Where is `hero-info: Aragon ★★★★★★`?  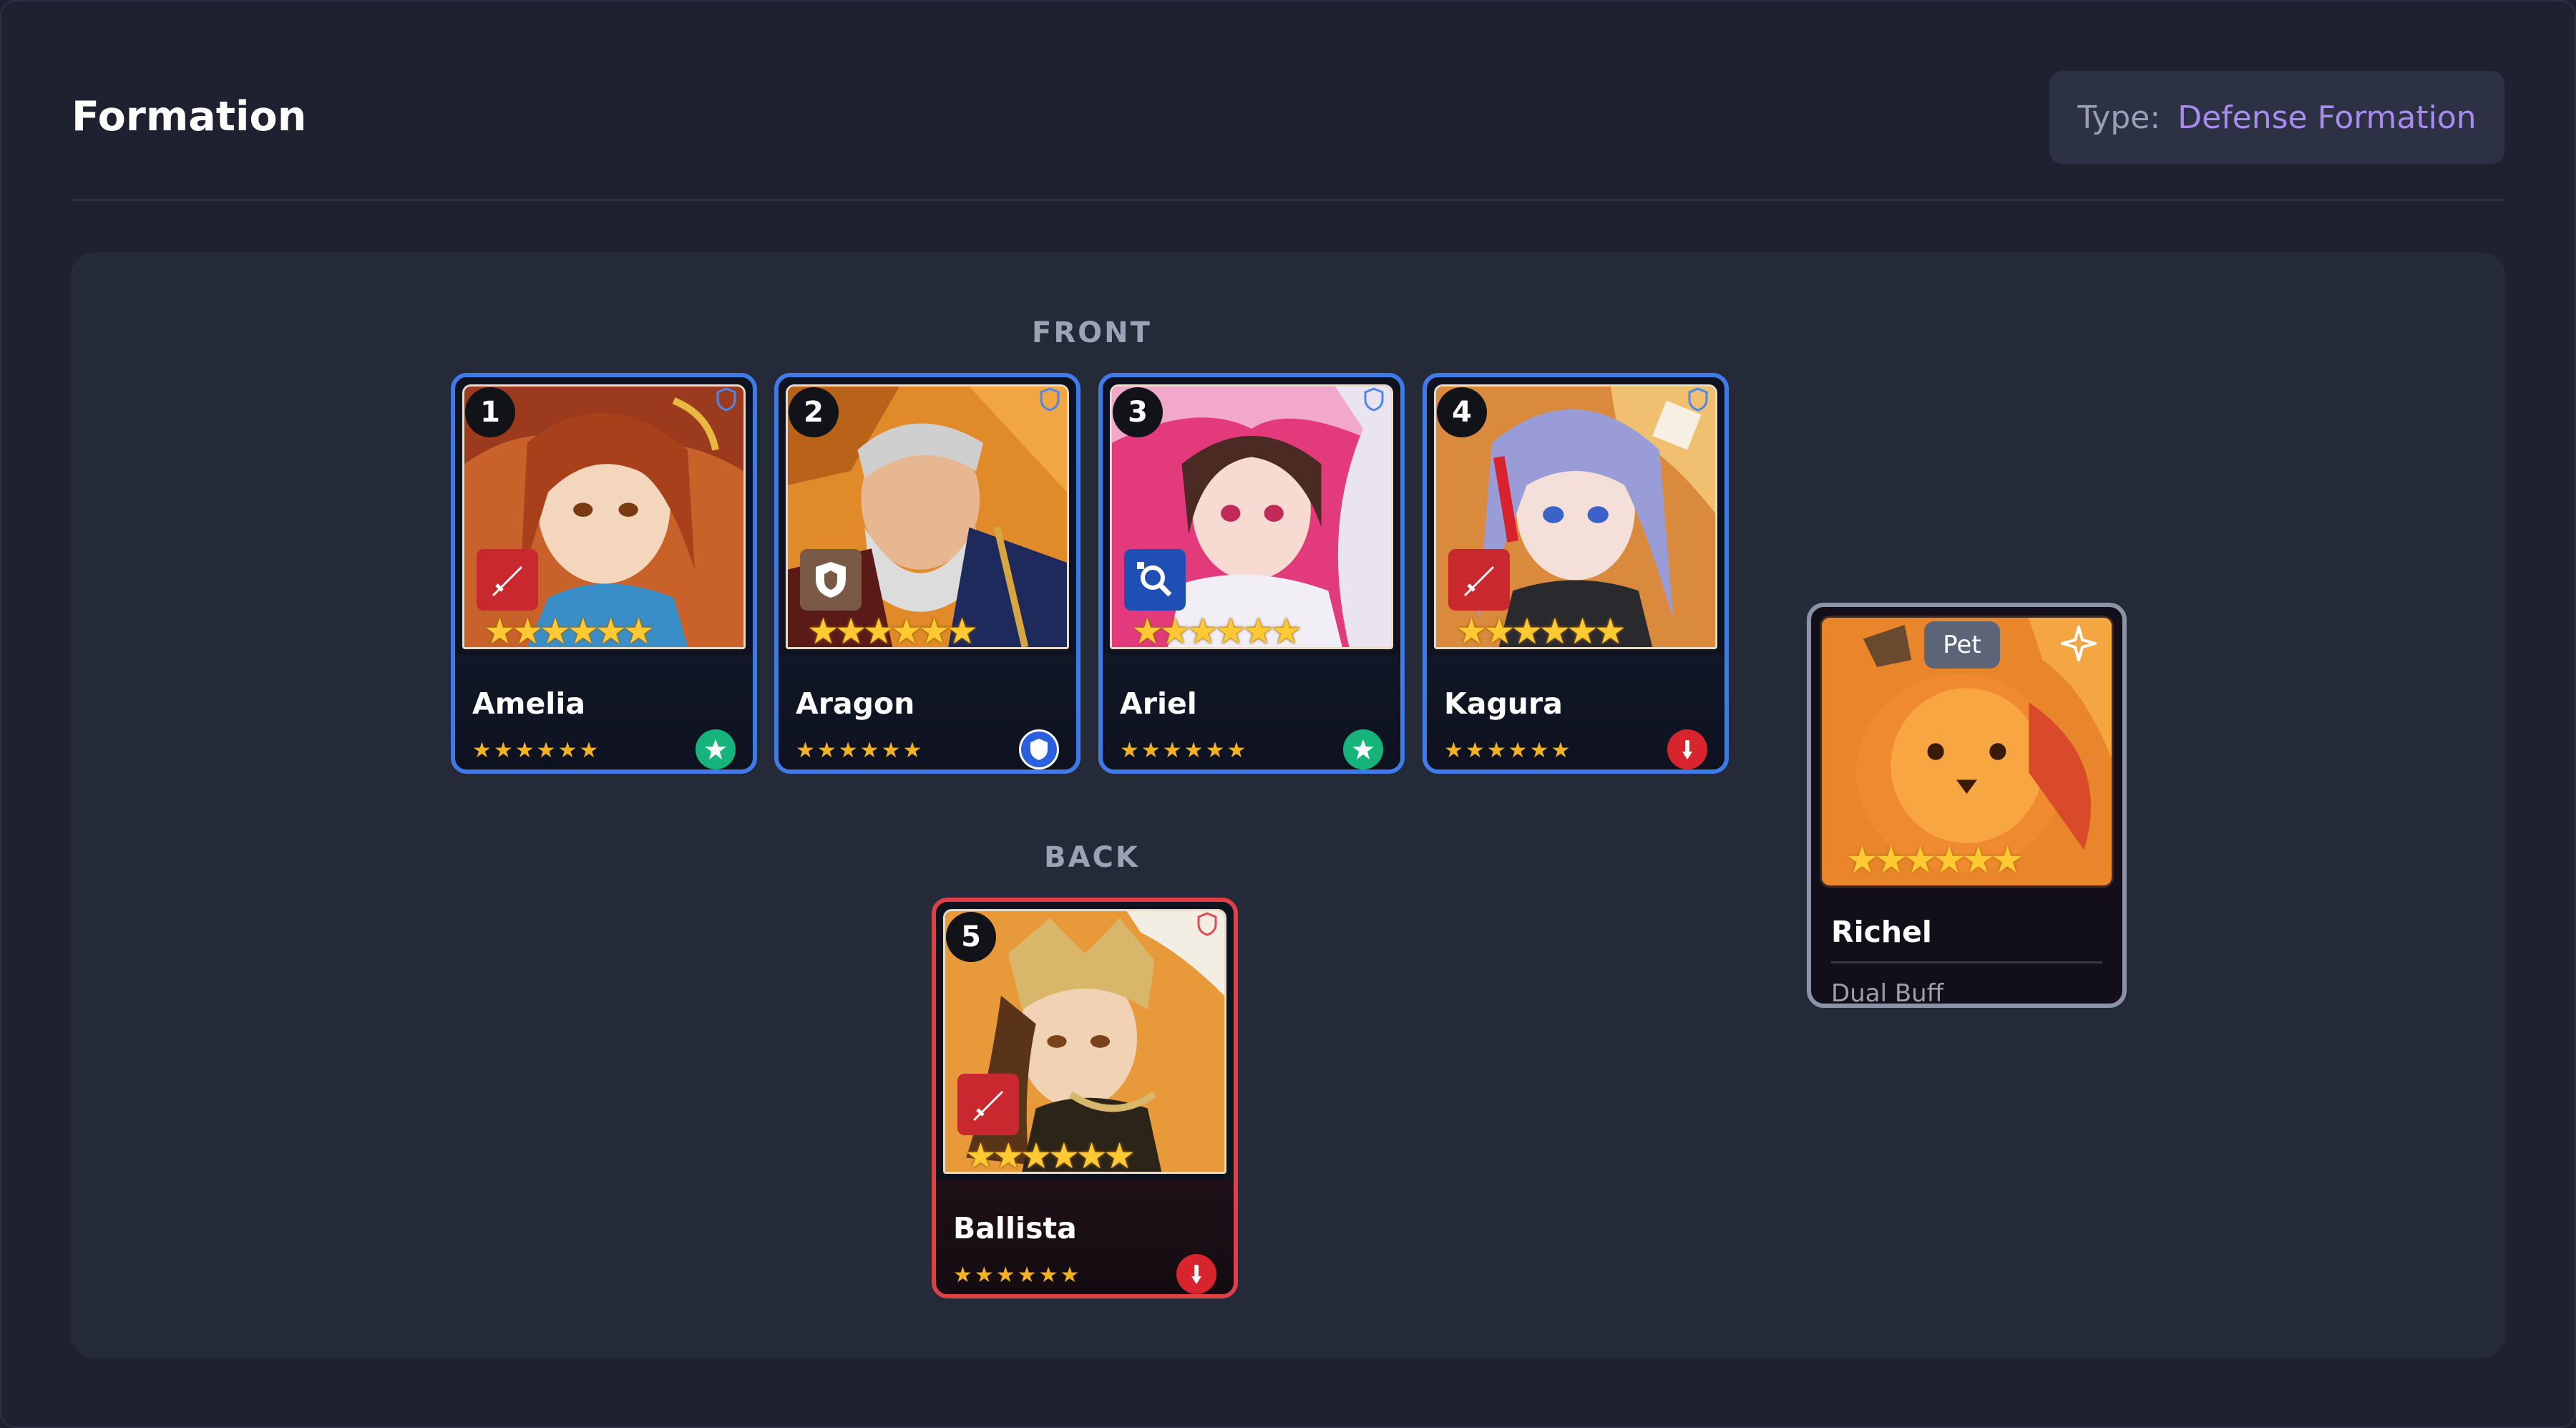
hero-info: Aragon ★★★★★★ is located at coordinates (928, 712).